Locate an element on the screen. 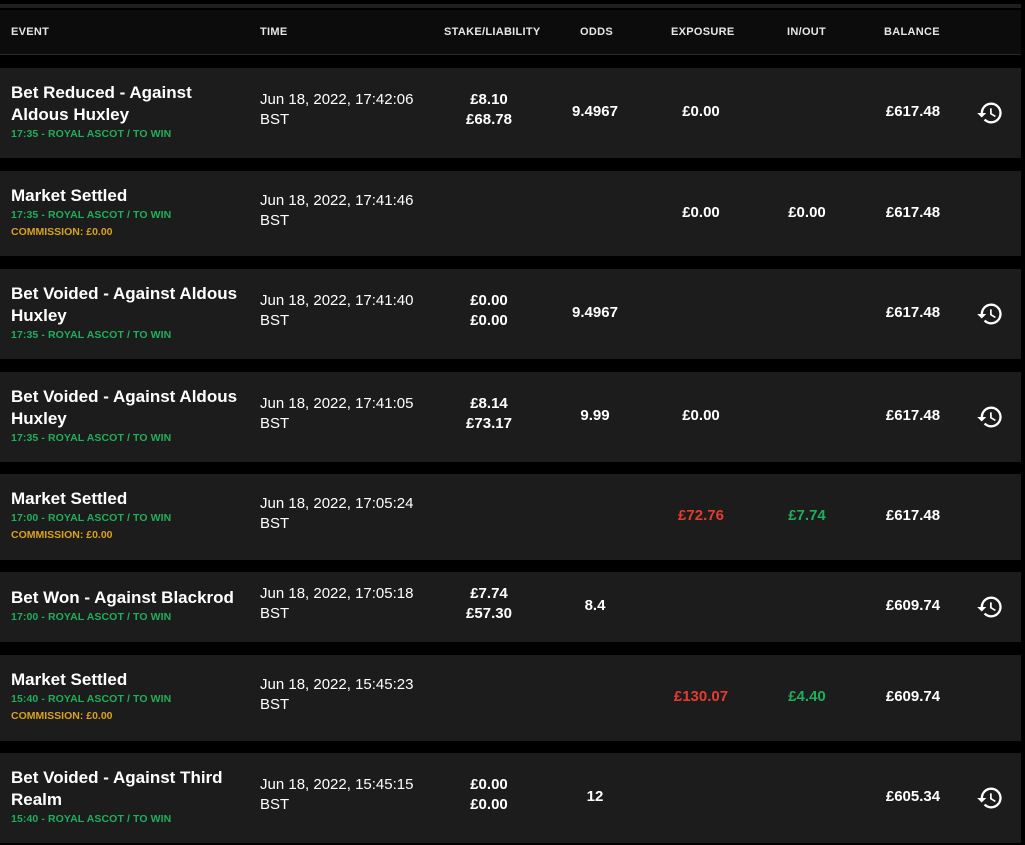  exposure-value: £72.76 is located at coordinates (701, 515).